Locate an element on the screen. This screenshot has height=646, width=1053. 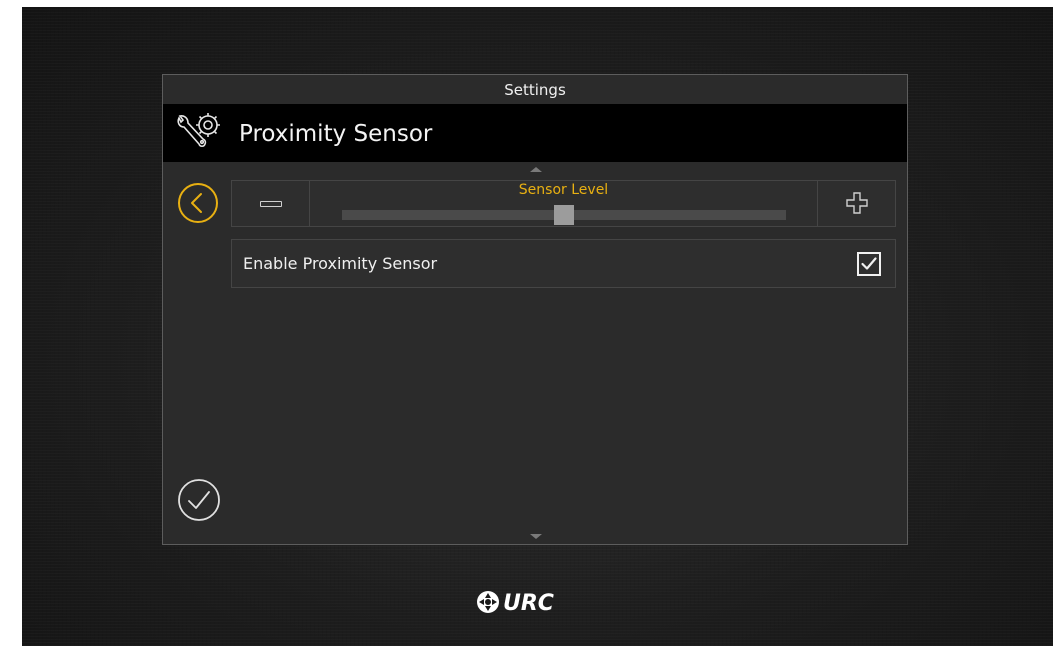
enable-proximity-sensor-checkbox is located at coordinates (869, 264).